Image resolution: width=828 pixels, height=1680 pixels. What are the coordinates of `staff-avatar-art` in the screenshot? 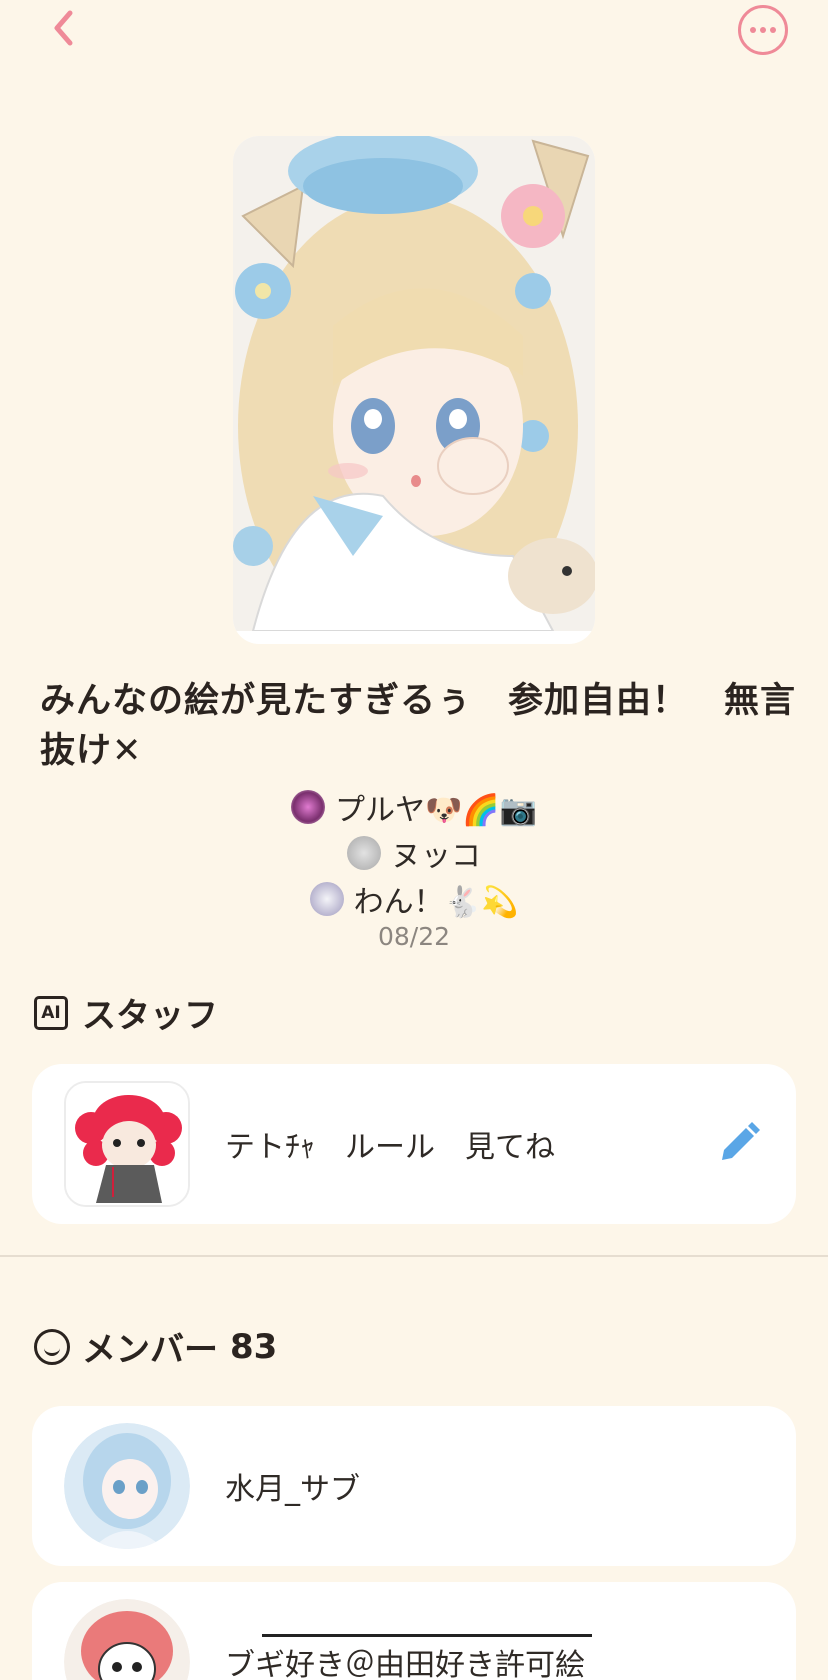 It's located at (127, 1144).